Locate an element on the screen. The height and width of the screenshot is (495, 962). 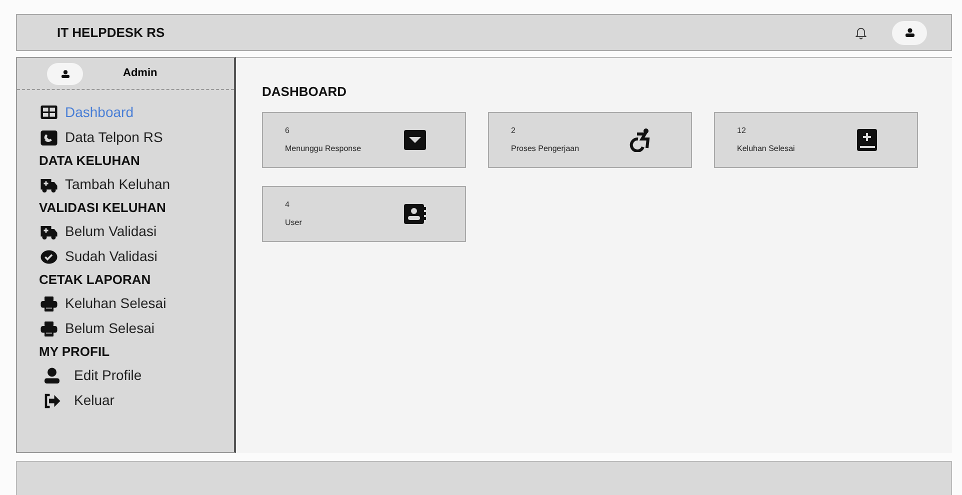
stat-label: Proses Pengerjaan is located at coordinates (545, 148).